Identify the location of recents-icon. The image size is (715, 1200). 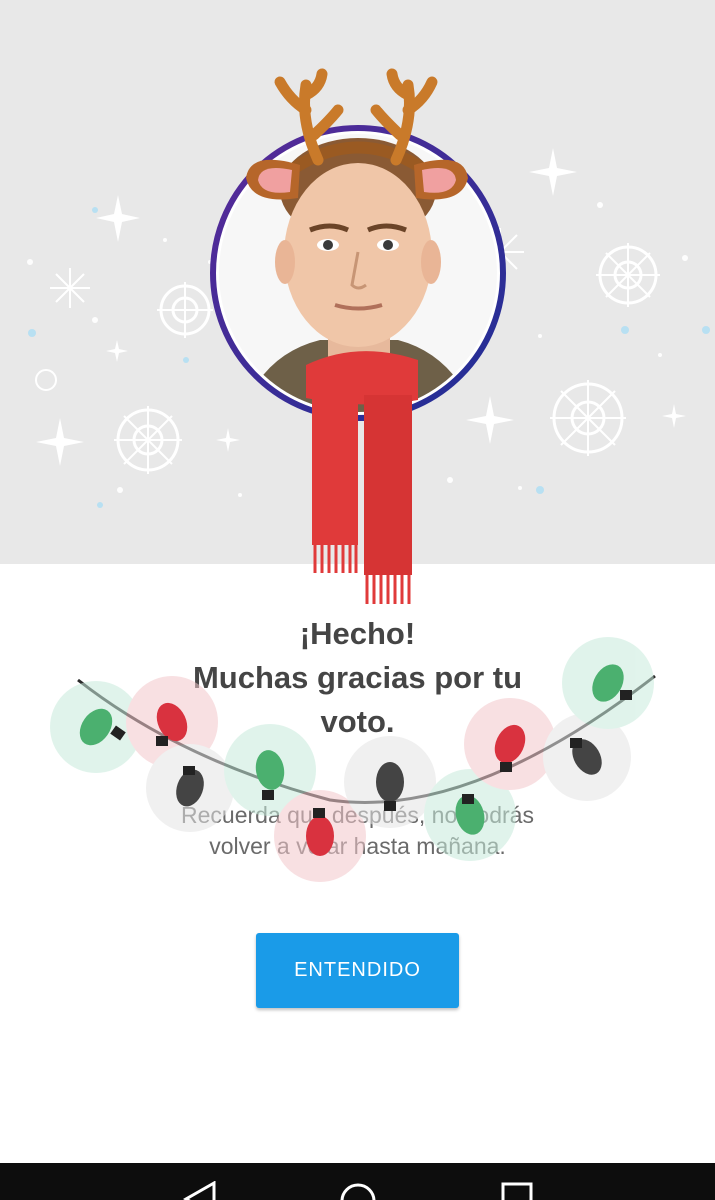
(520, 1190).